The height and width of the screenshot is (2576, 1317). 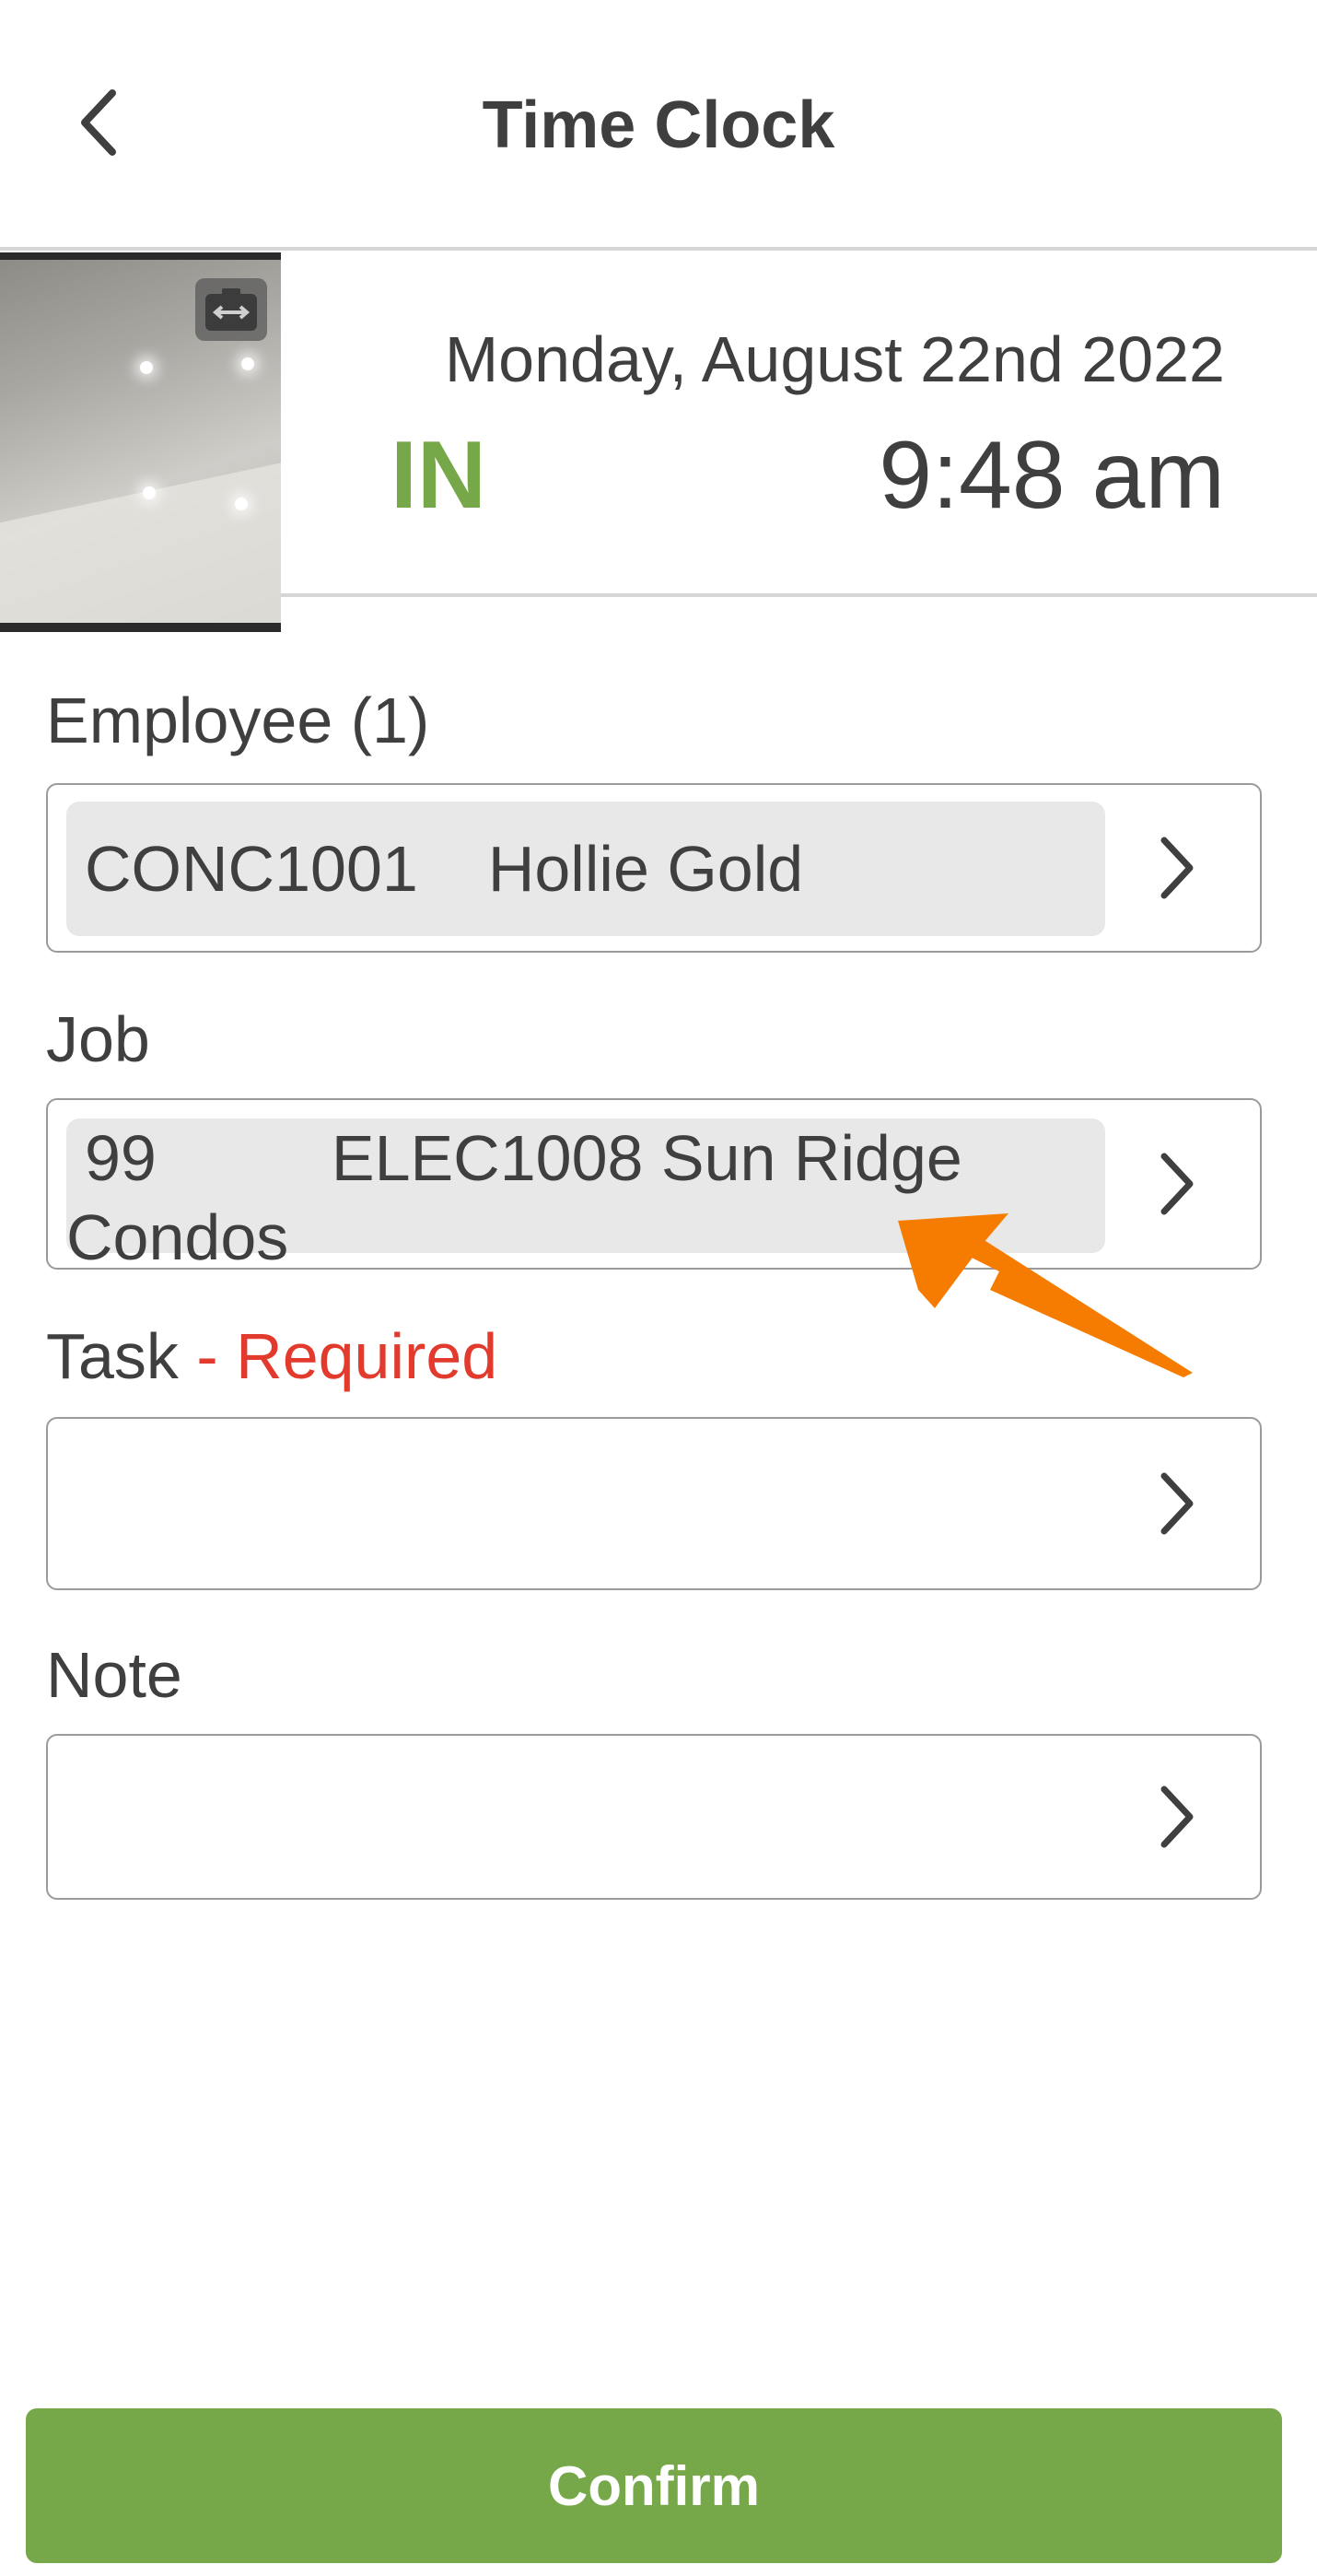 What do you see at coordinates (121, 1158) in the screenshot?
I see `job-number: 99` at bounding box center [121, 1158].